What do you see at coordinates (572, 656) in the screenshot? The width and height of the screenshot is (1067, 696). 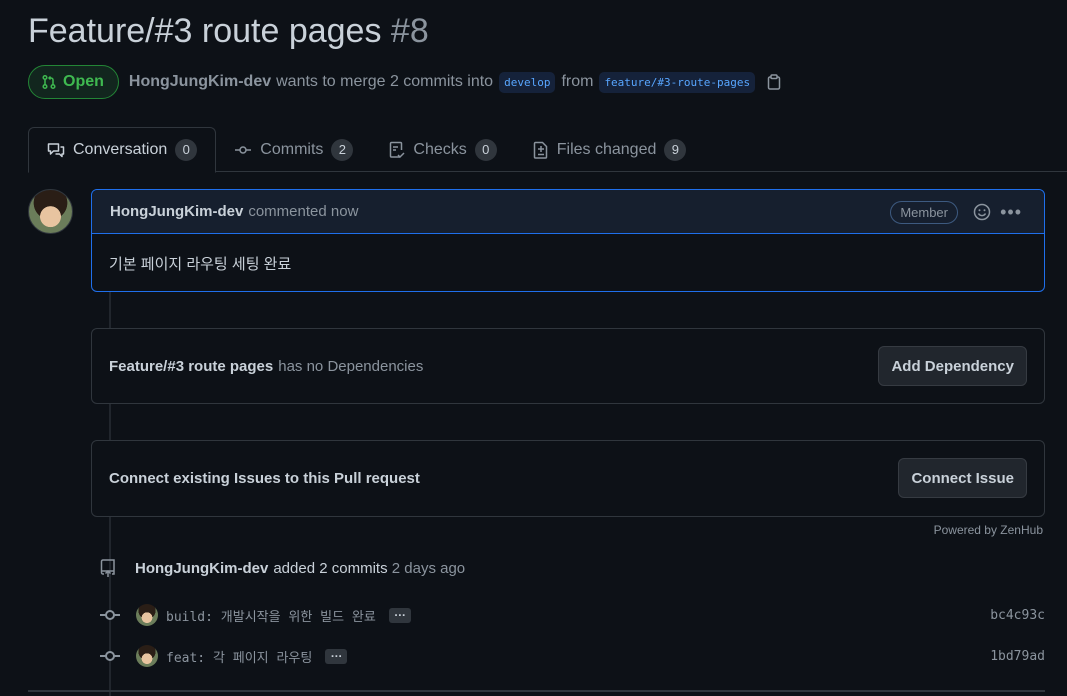 I see `commit-row: feat: 각 페이지 라우팅 … 1bd79ad` at bounding box center [572, 656].